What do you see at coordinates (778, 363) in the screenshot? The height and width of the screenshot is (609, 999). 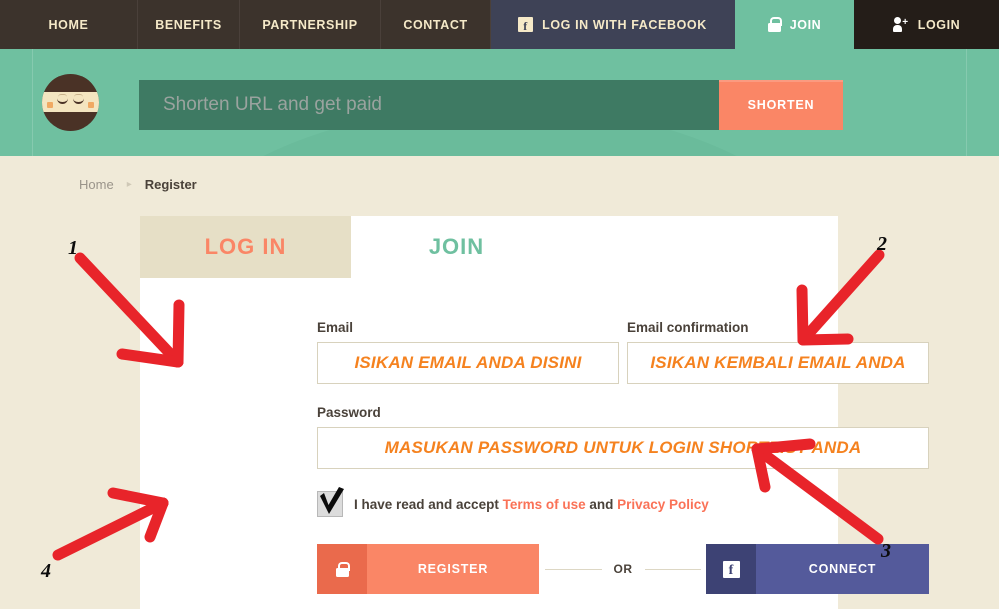 I see `email-confirmation-input` at bounding box center [778, 363].